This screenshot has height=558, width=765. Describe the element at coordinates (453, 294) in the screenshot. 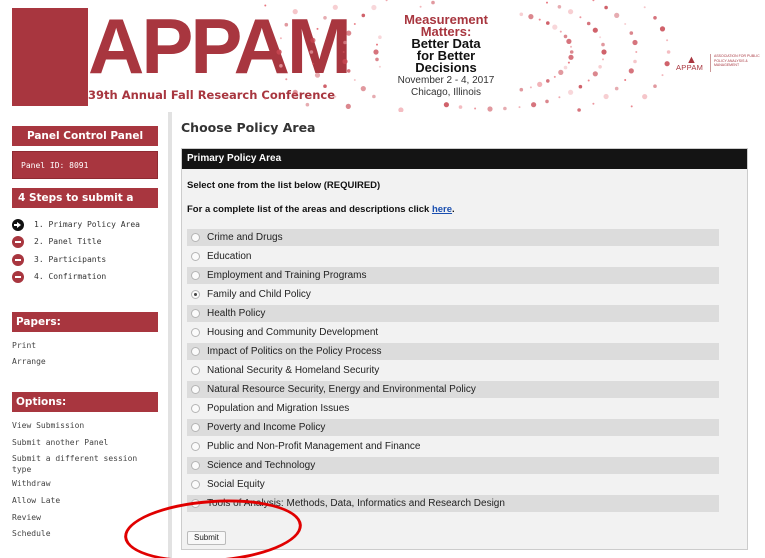

I see `policy-option-row: Family and Child Policy` at that location.